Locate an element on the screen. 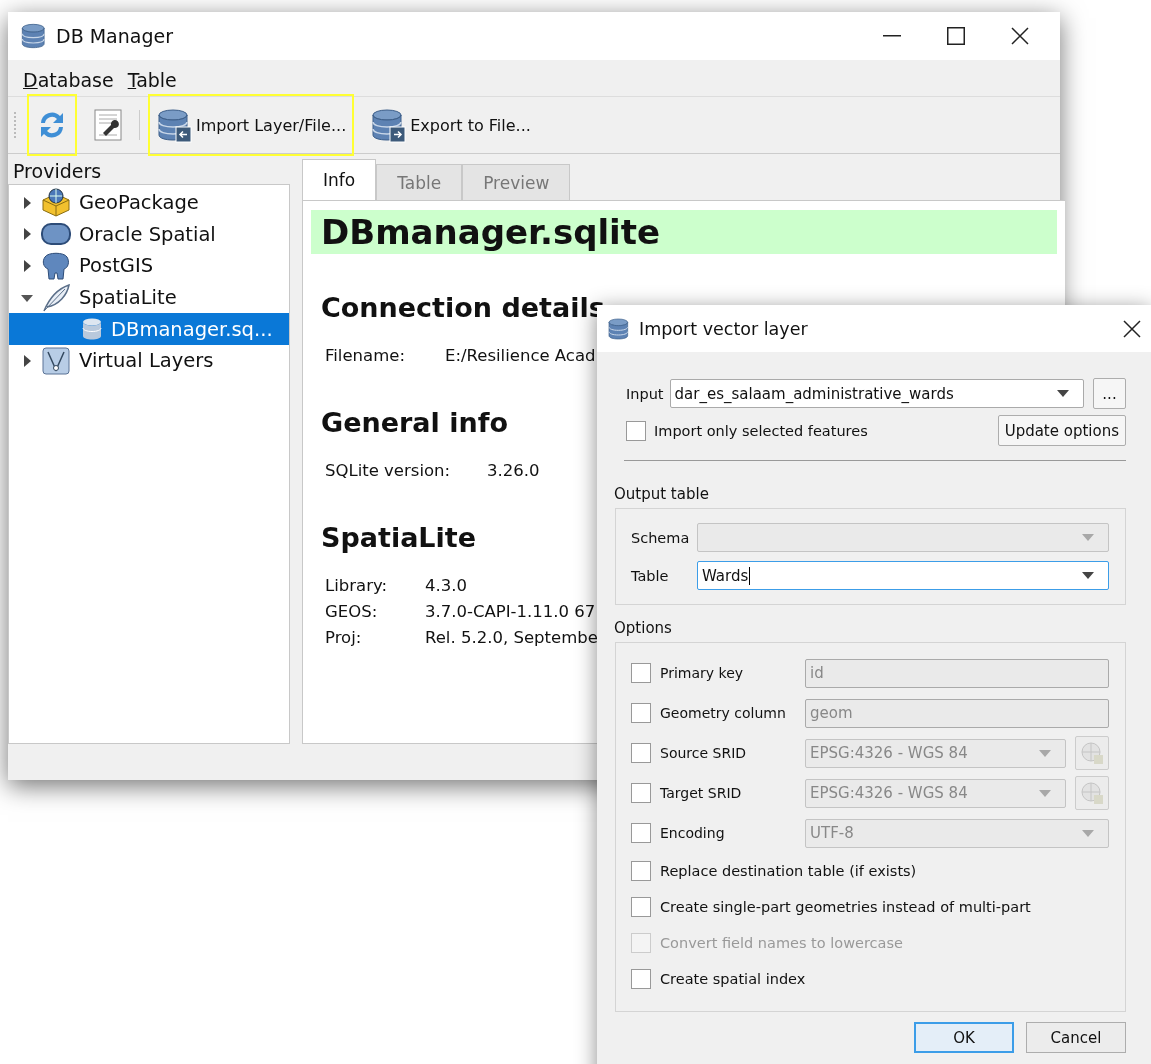 This screenshot has width=1151, height=1064. database-icon is located at coordinates (92, 329).